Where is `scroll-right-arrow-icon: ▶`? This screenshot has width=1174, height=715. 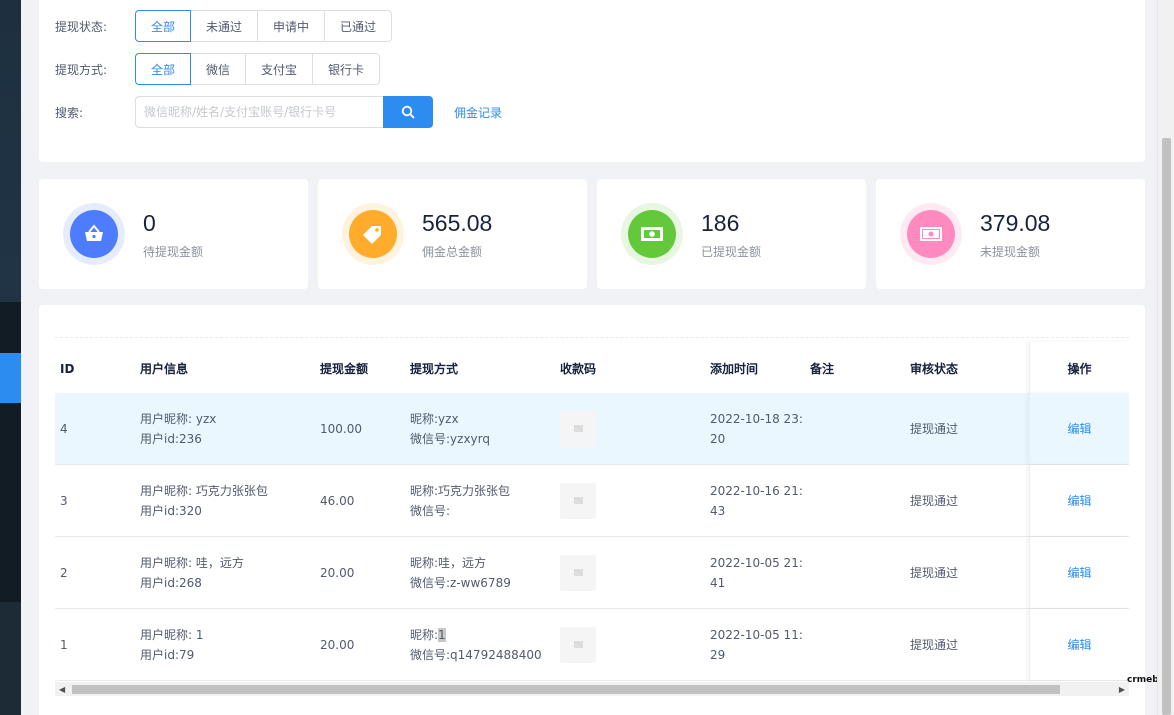 scroll-right-arrow-icon: ▶ is located at coordinates (1122, 689).